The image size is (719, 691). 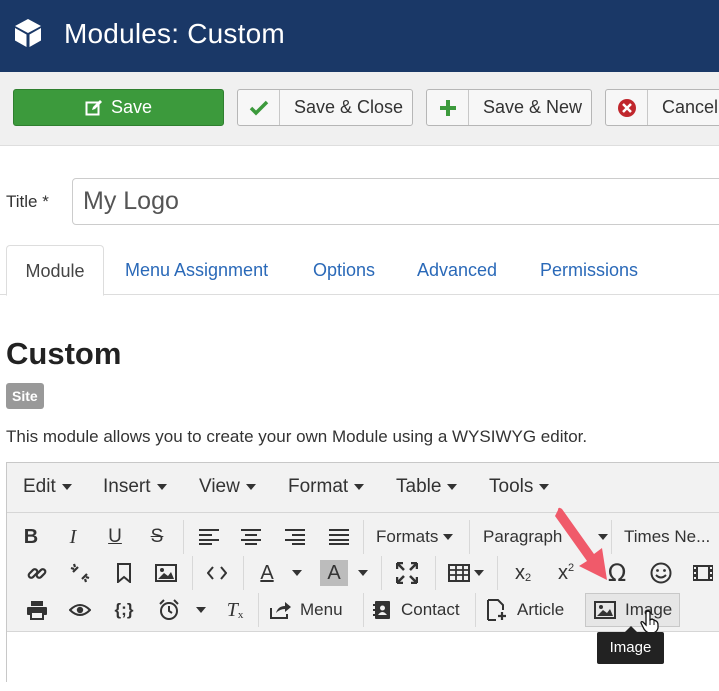 I want to click on menu-button: Menu, so click(x=306, y=610).